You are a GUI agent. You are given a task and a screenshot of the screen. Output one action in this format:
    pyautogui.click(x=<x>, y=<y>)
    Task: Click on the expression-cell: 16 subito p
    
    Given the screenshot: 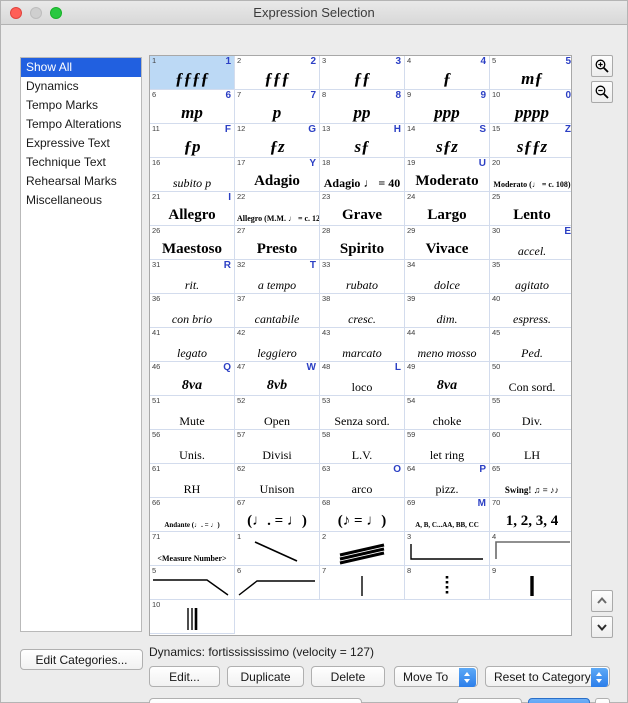 What is the action you would take?
    pyautogui.click(x=192, y=175)
    